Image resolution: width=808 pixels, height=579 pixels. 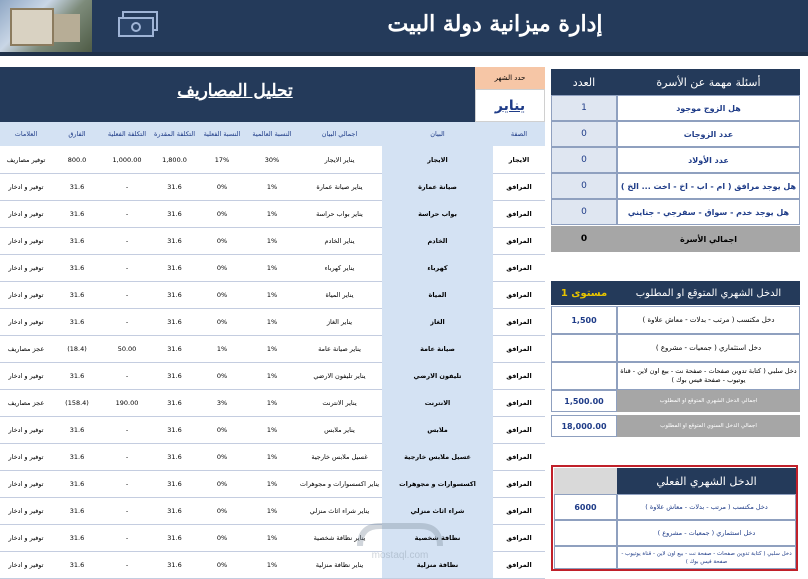 I want to click on row-total-item: يناير بواب حراسة, so click(x=339, y=213).